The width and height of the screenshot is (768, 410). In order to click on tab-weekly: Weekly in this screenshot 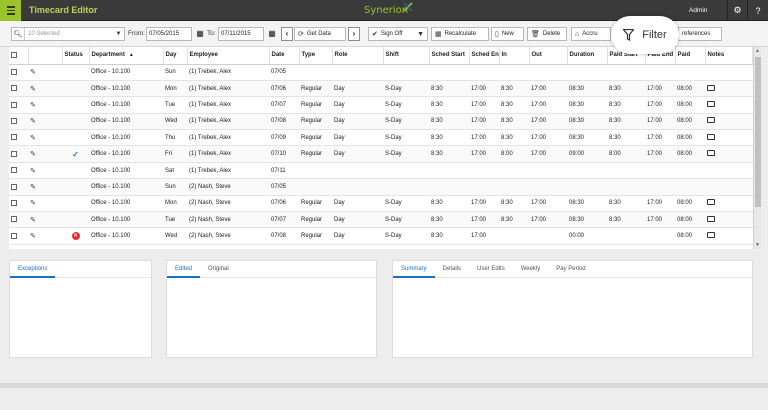, I will do `click(531, 269)`.